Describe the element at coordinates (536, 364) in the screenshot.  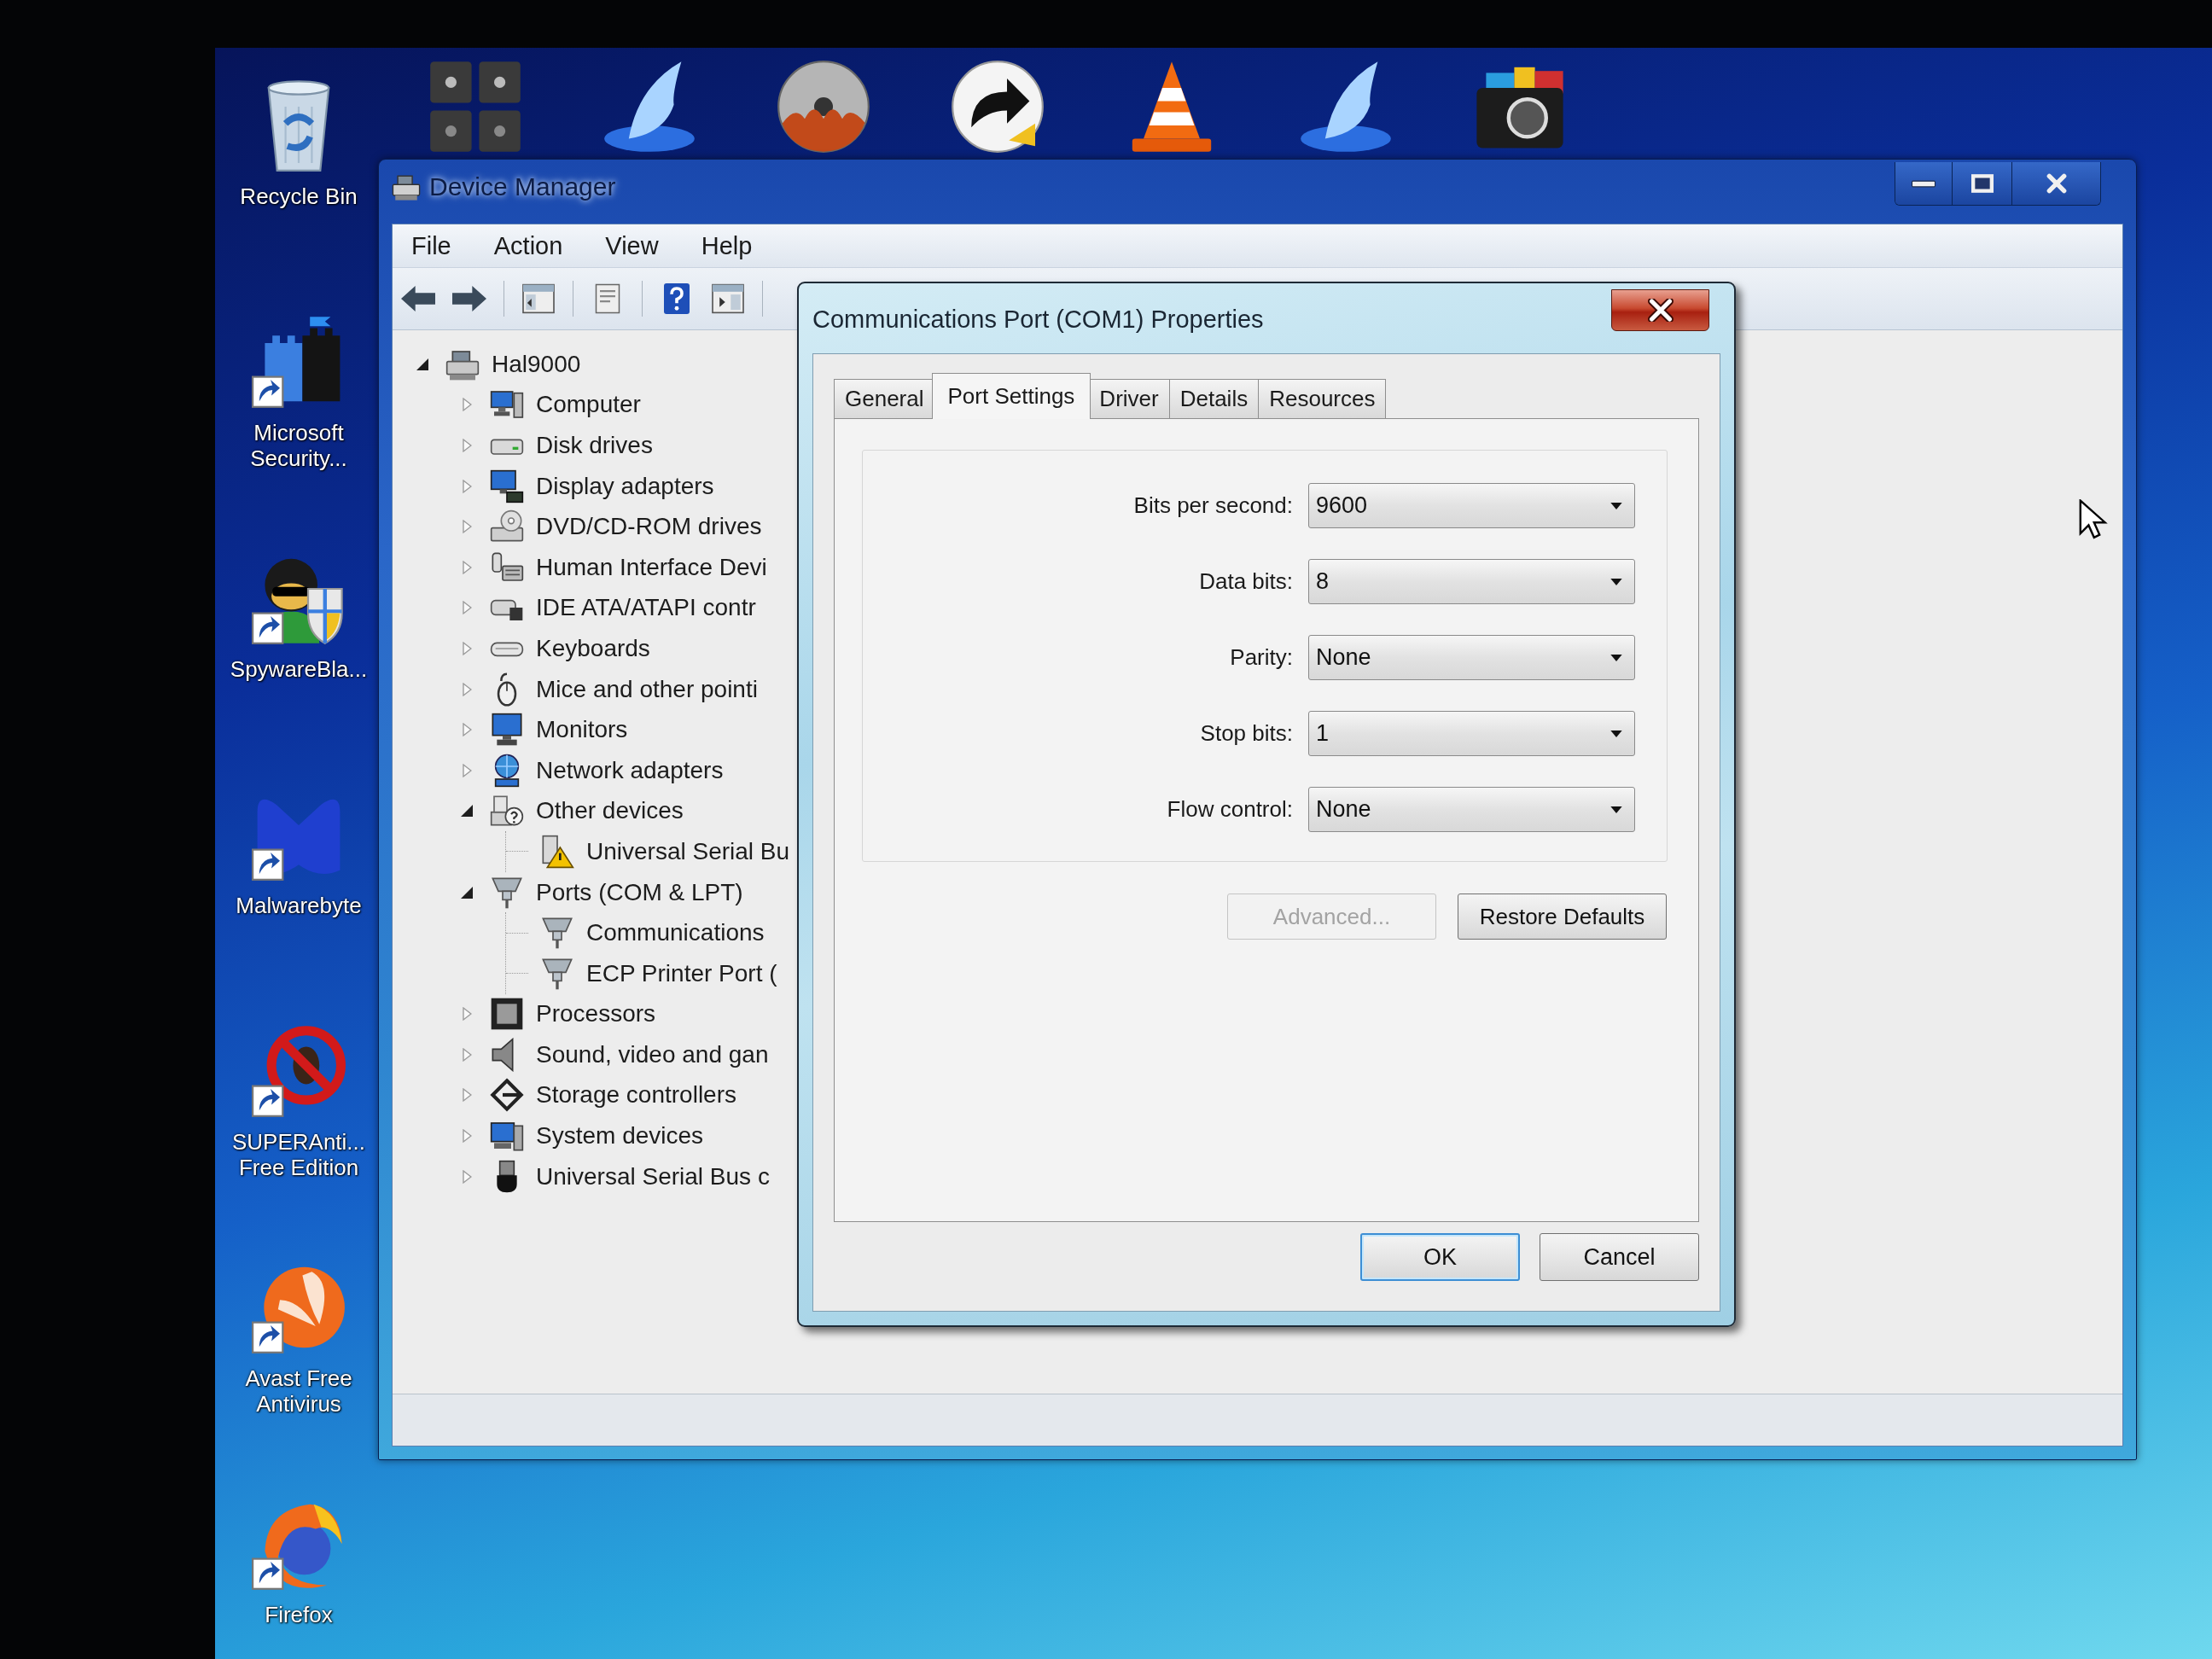
I see `tree-item: Hal9000` at that location.